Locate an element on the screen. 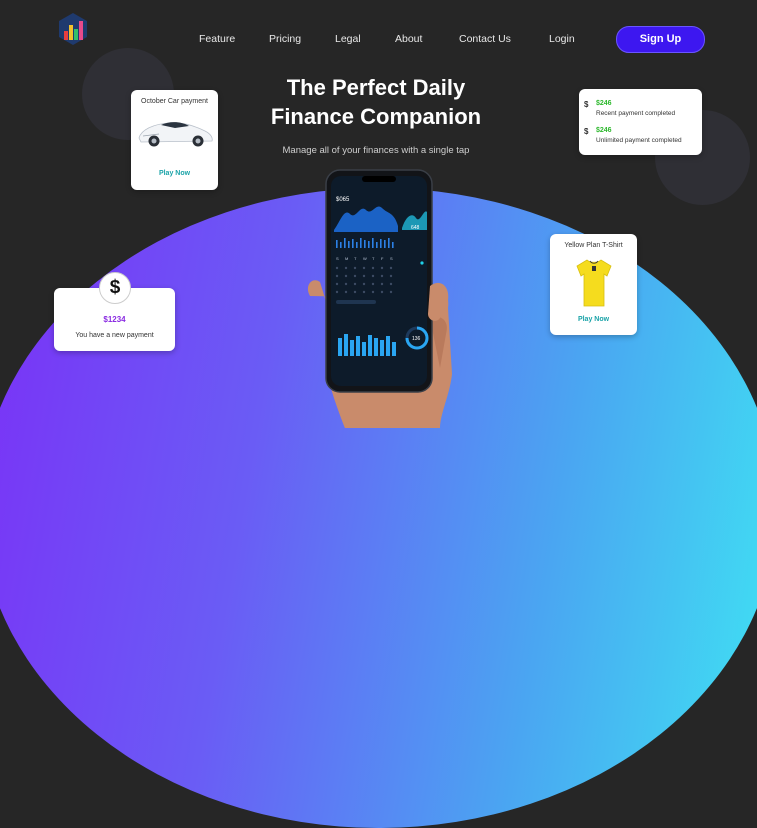 Image resolution: width=757 pixels, height=828 pixels. card-title: October Car payment is located at coordinates (174, 101).